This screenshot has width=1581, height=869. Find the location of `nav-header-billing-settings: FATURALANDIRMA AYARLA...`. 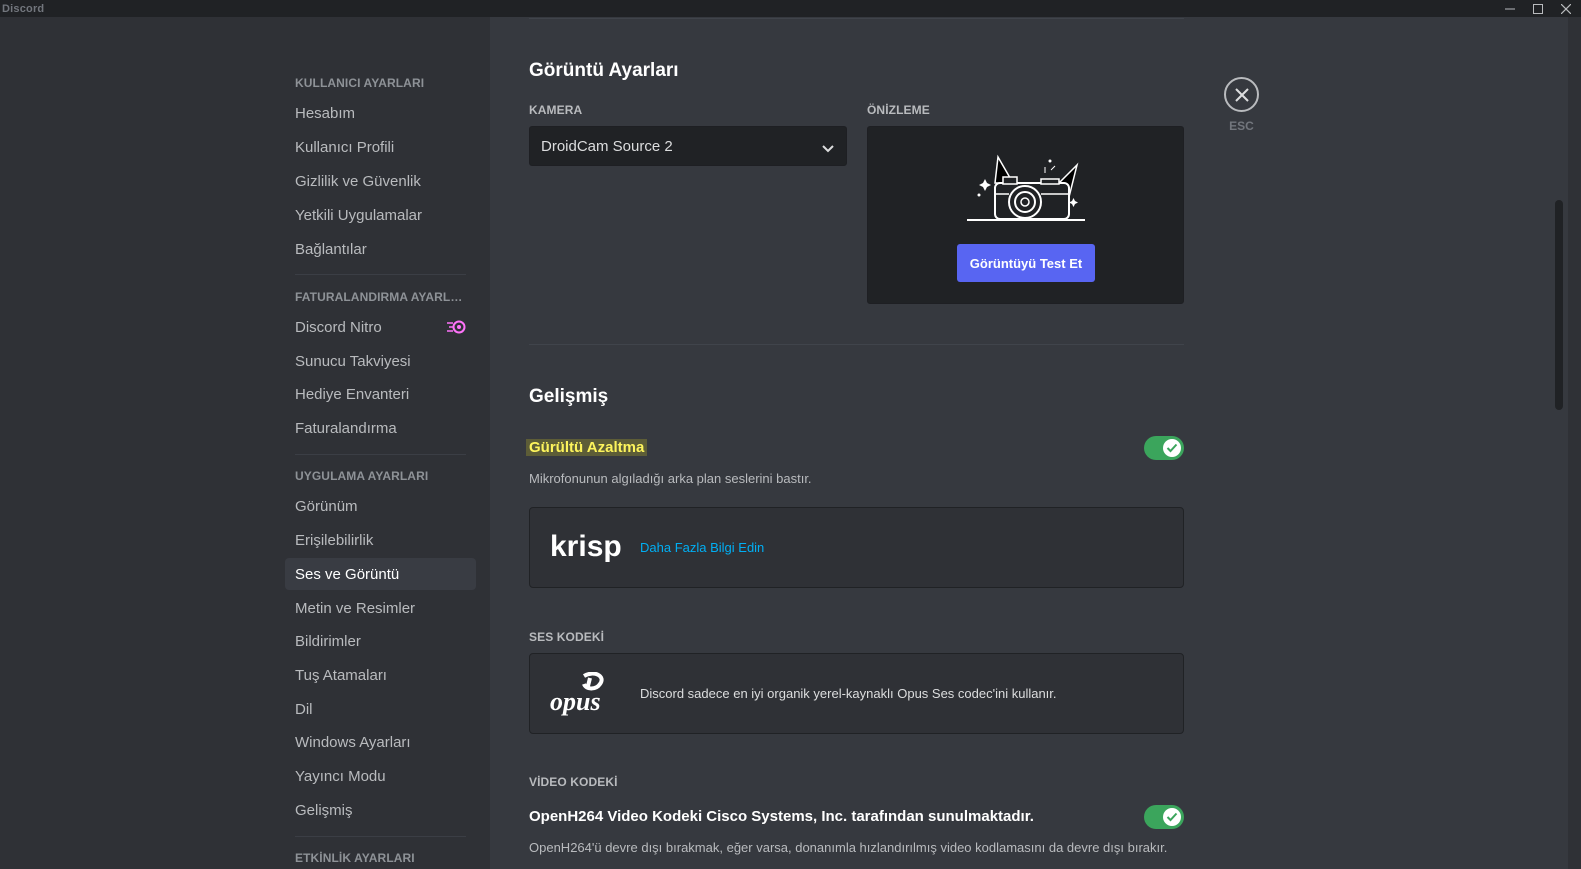

nav-header-billing-settings: FATURALANDIRMA AYARLA... is located at coordinates (381, 297).